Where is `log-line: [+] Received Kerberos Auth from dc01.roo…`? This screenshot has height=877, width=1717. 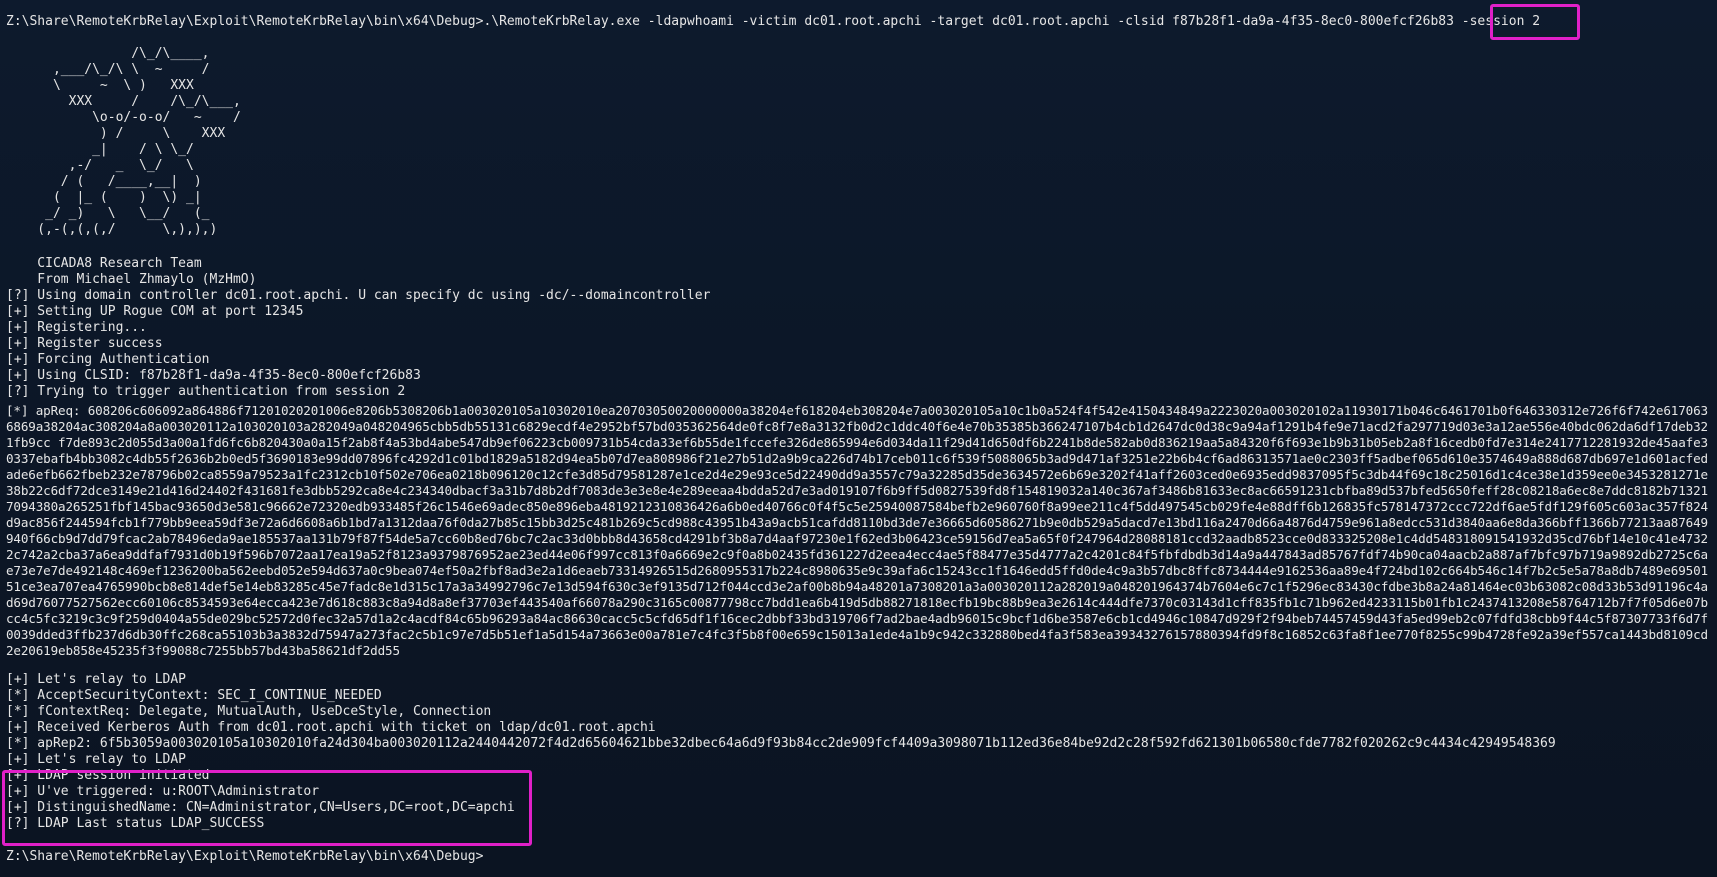 log-line: [+] Received Kerberos Auth from dc01.roo… is located at coordinates (331, 727).